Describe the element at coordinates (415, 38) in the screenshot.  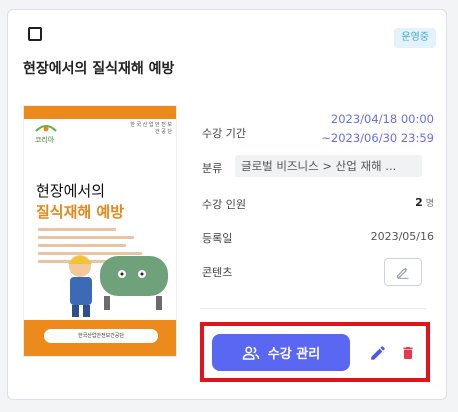
I see `status-badge: 운영중` at that location.